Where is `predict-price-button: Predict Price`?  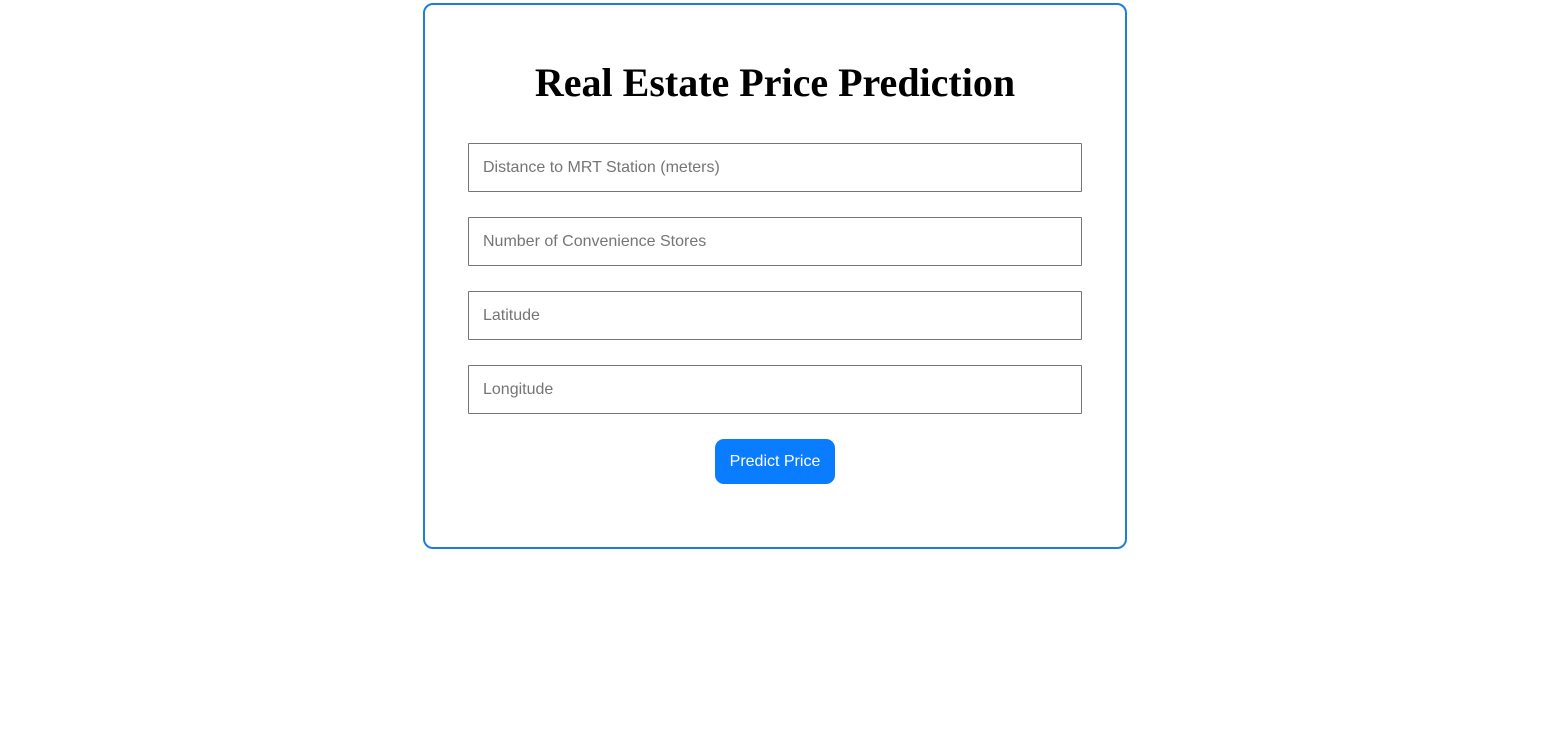
predict-price-button: Predict Price is located at coordinates (775, 461).